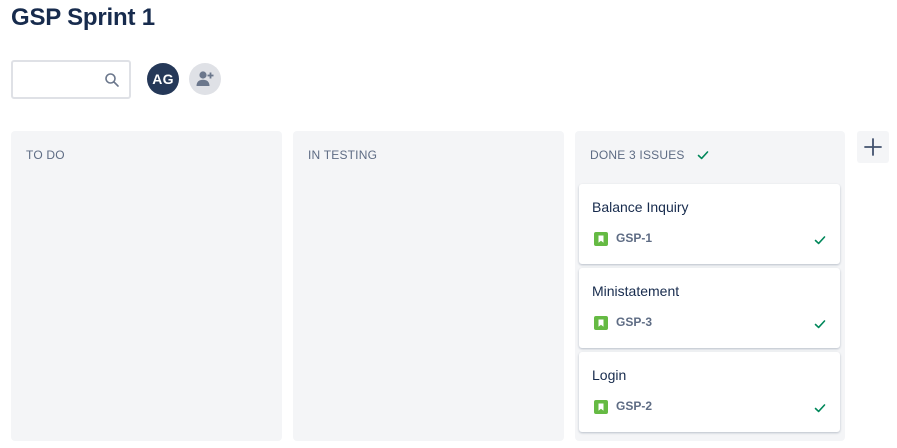 The width and height of the screenshot is (897, 448). I want to click on column-header-done: DONE 3 ISSUES, so click(650, 155).